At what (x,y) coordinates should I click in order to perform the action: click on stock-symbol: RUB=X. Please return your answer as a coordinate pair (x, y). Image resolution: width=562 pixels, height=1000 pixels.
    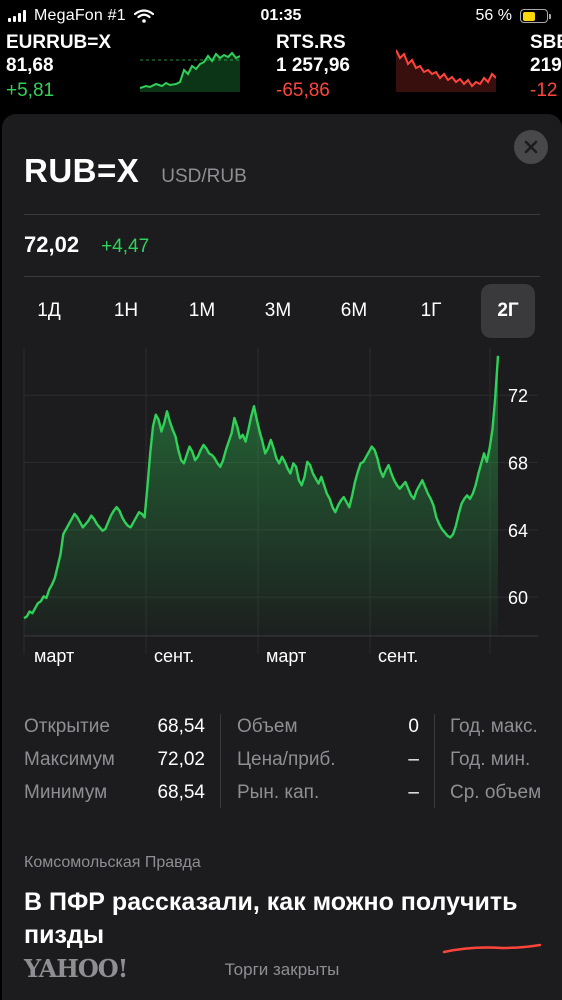
    Looking at the image, I should click on (82, 170).